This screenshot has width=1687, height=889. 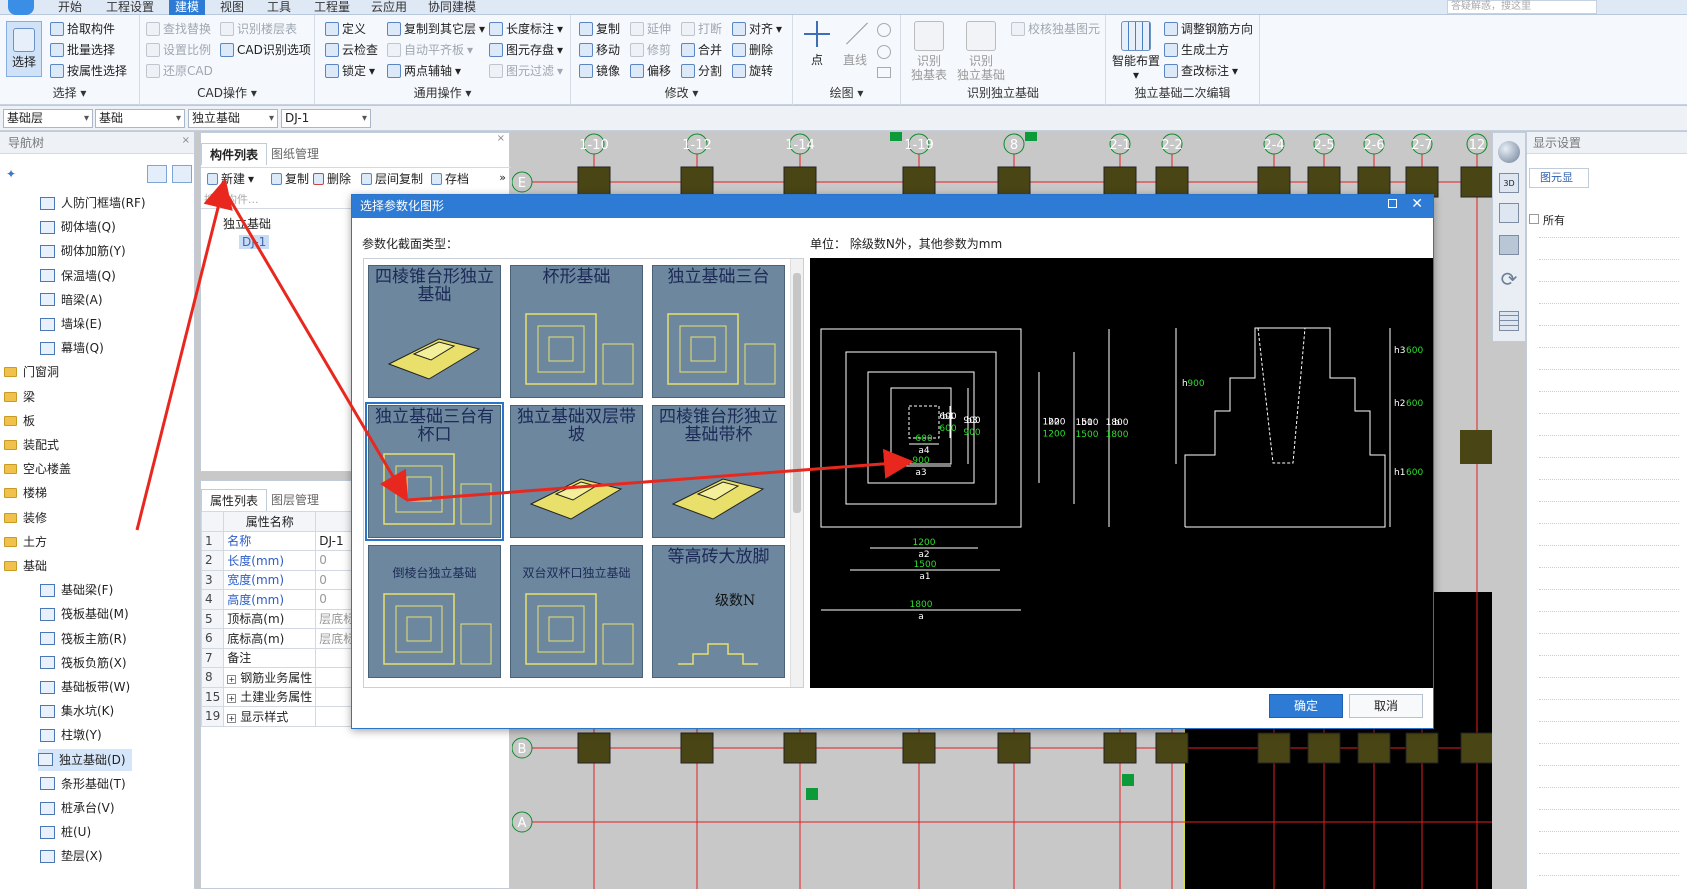 I want to click on nav-item: 土方, so click(x=25, y=542).